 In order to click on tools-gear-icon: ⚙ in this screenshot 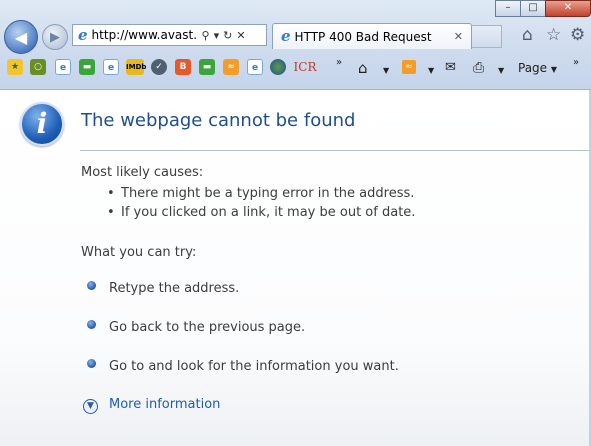, I will do `click(577, 35)`.